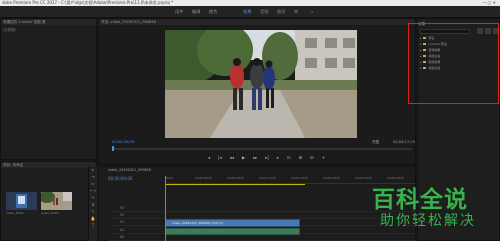 The image size is (500, 241). Describe the element at coordinates (122, 237) in the screenshot. I see `track-label: A2` at that location.